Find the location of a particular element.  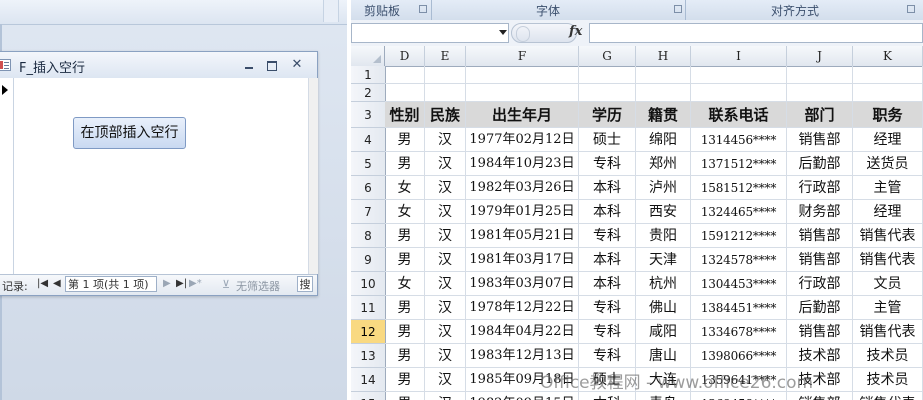

cell-g15: 本科 is located at coordinates (607, 396).